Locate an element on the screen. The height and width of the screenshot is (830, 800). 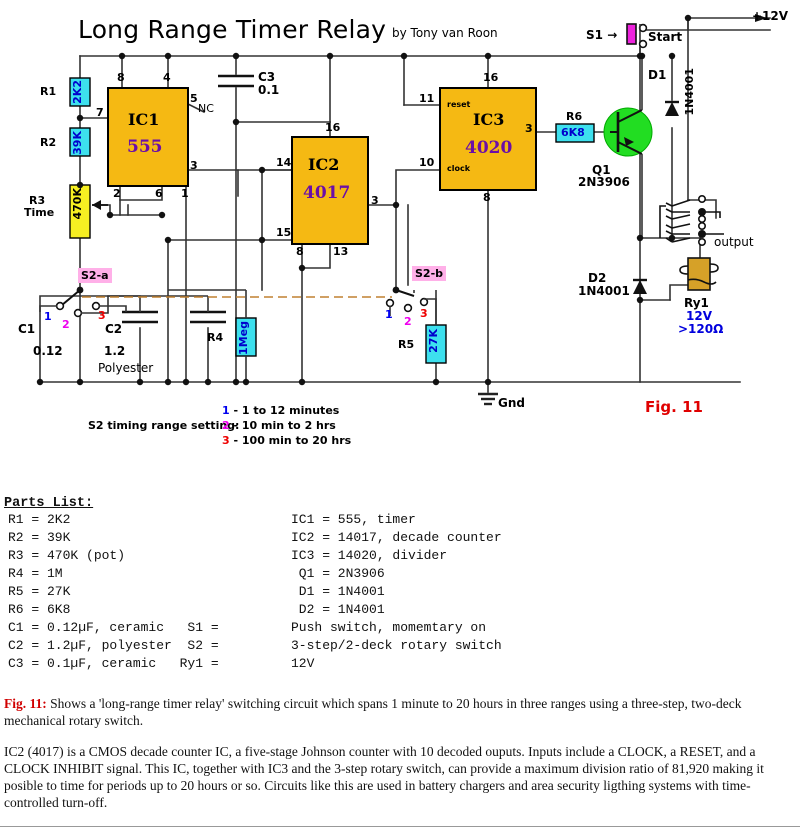
parts-list-cell-left: C1 = 0.12µF, ceramic S1 = is located at coordinates (117, 627).